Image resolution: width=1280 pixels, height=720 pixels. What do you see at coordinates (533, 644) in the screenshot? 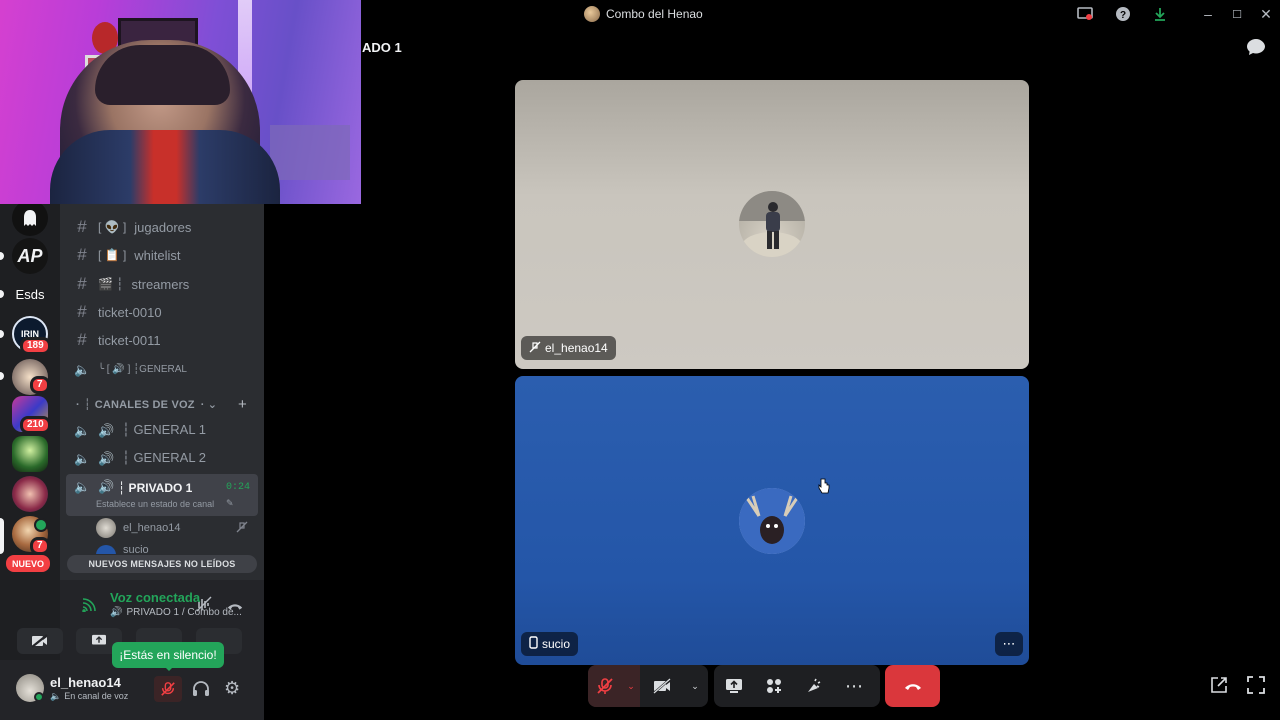
I see `mobile-icon` at bounding box center [533, 644].